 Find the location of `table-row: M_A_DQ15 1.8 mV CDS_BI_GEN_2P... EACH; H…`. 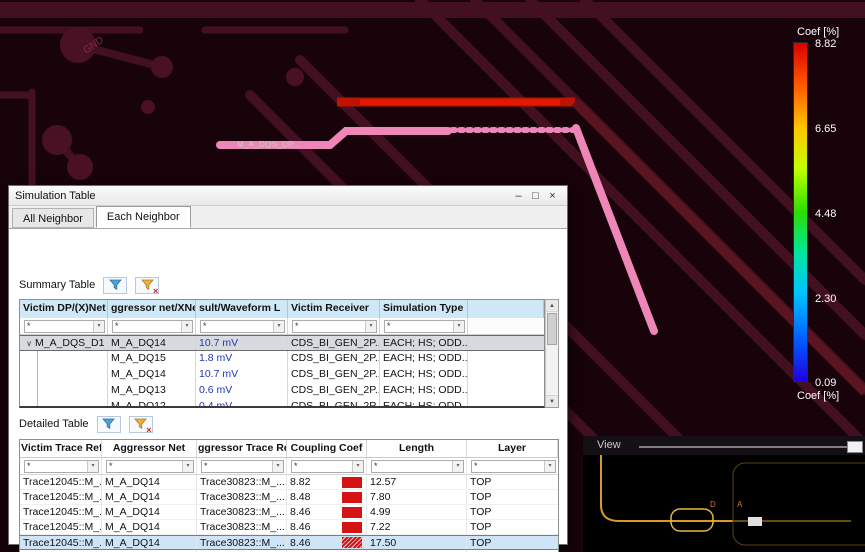

table-row: M_A_DQ15 1.8 mV CDS_BI_GEN_2P... EACH; H… is located at coordinates (282, 359).